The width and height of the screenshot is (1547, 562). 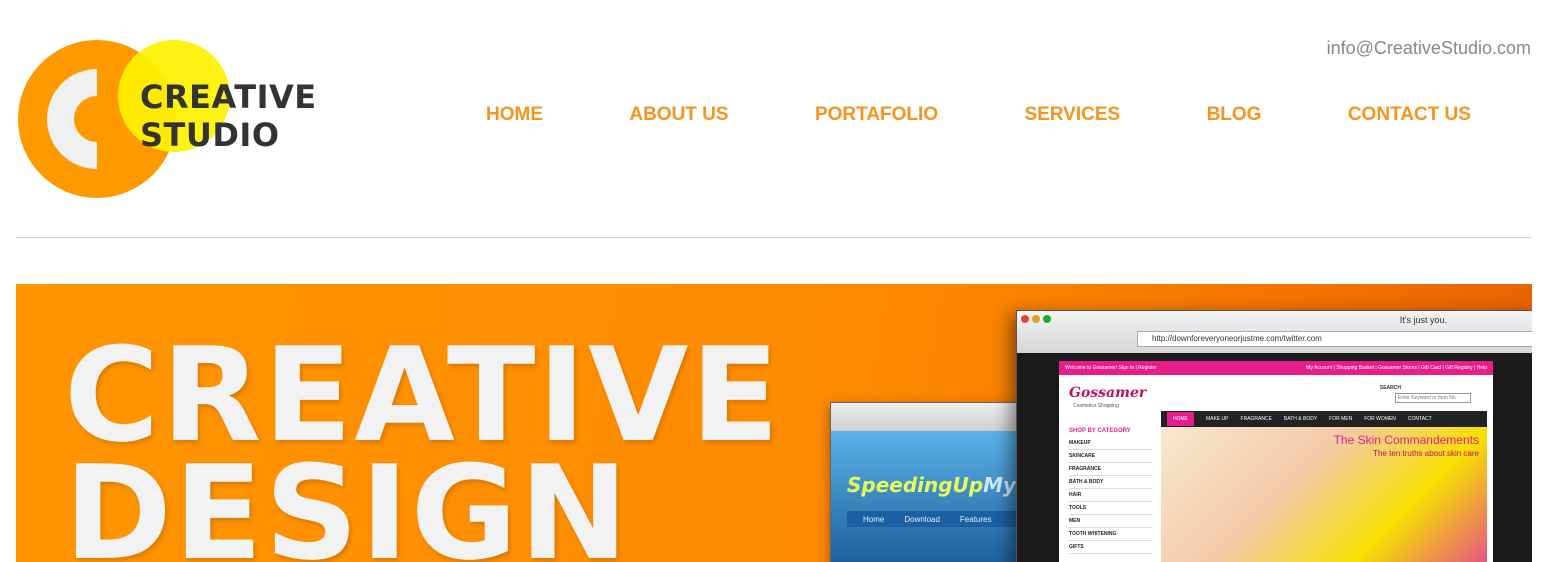 I want to click on mockup-site-title: SpeedingUpMyP, so click(x=939, y=485).